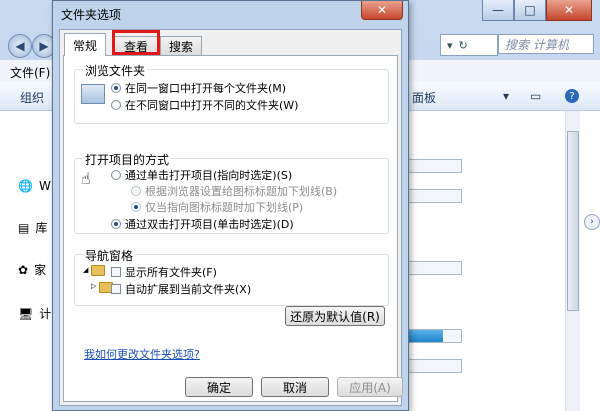 The width and height of the screenshot is (600, 411). Describe the element at coordinates (573, 221) in the screenshot. I see `scroll-thumb` at that location.